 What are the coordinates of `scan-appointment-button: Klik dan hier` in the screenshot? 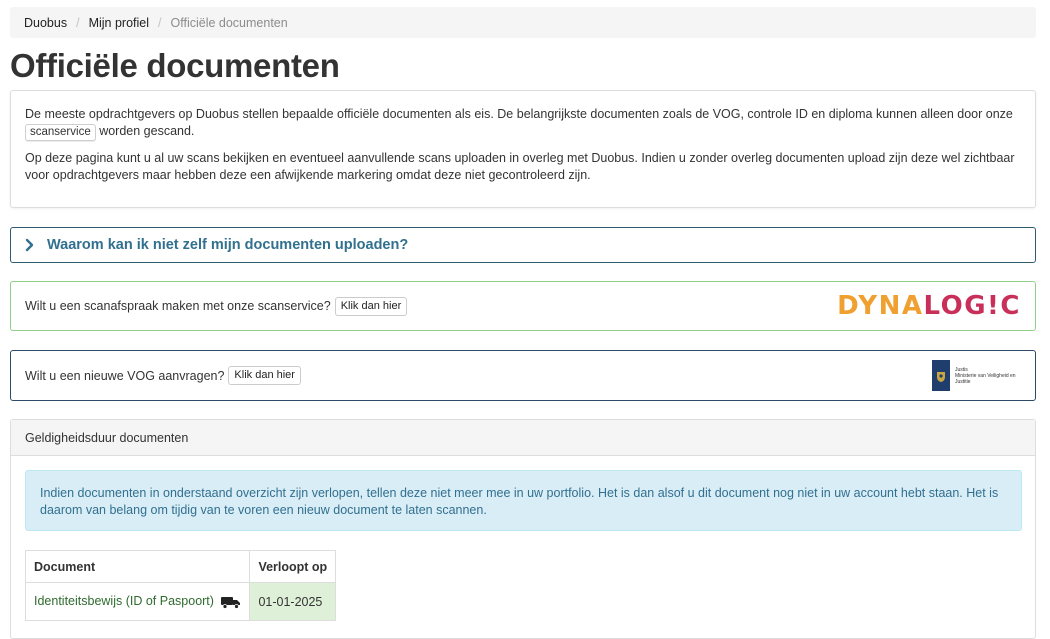 It's located at (371, 306).